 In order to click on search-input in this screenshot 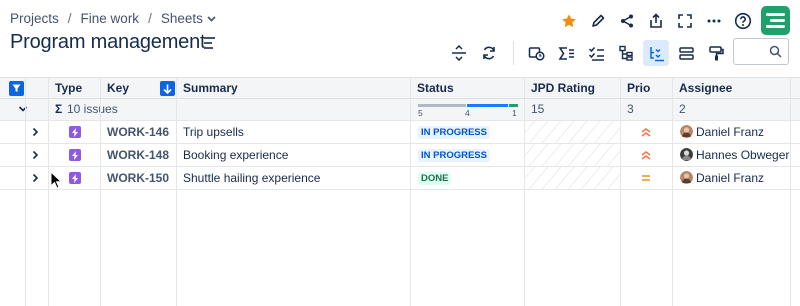, I will do `click(761, 51)`.